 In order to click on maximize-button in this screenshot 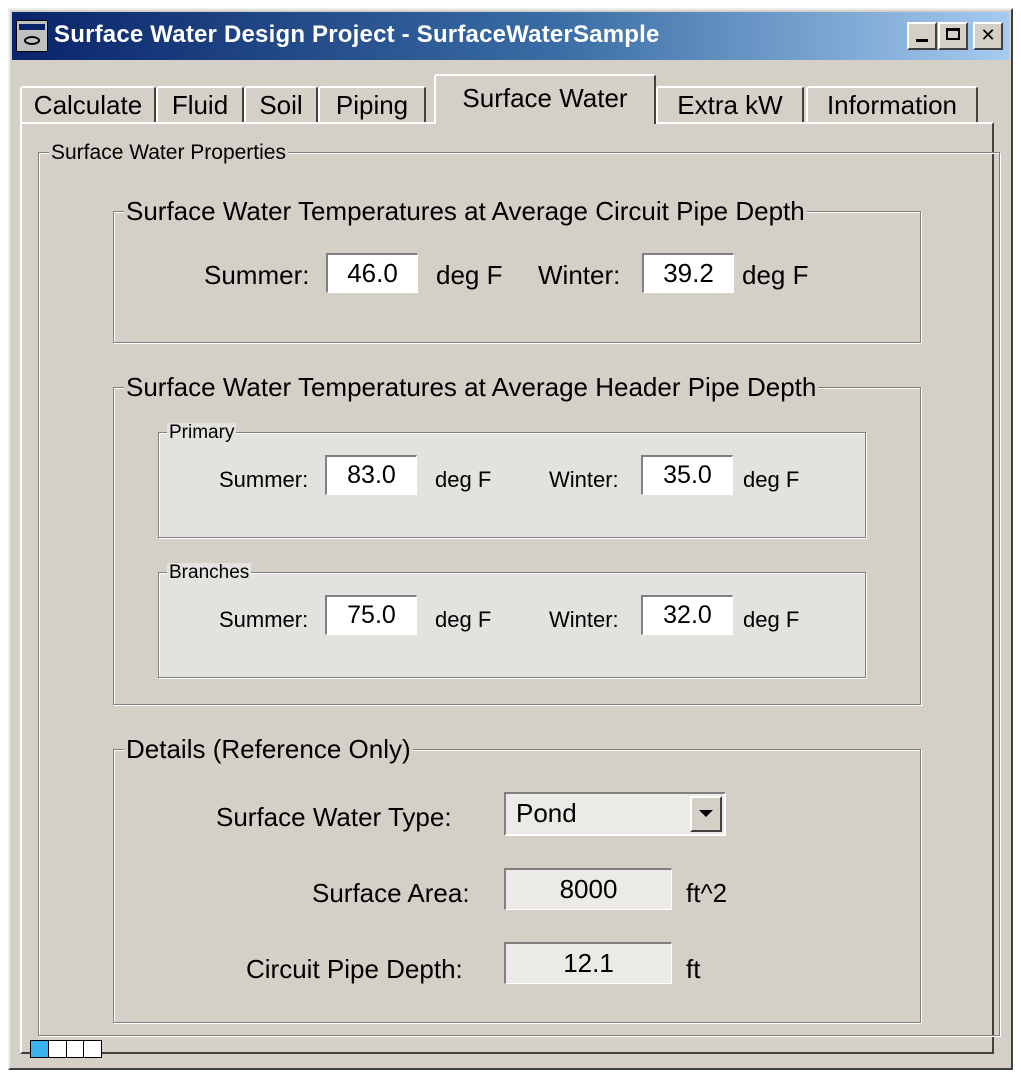, I will do `click(953, 36)`.